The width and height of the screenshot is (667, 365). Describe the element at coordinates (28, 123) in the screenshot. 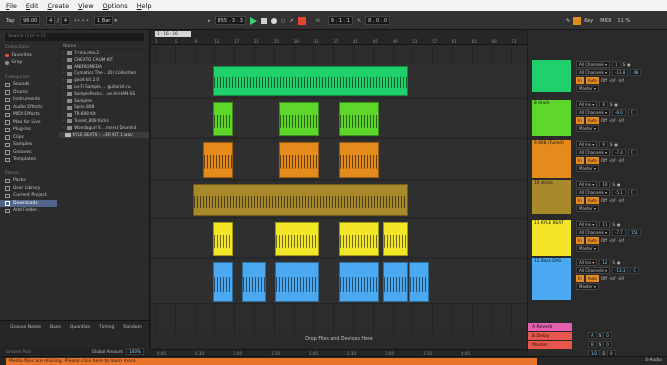

I see `category-max-for-live: Max for Live` at that location.